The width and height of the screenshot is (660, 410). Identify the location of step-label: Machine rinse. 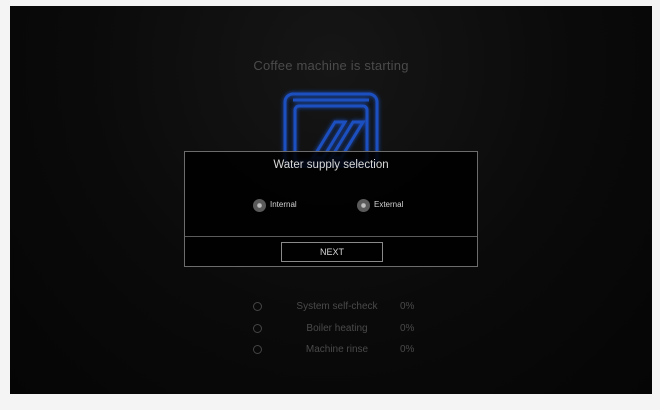
(337, 349).